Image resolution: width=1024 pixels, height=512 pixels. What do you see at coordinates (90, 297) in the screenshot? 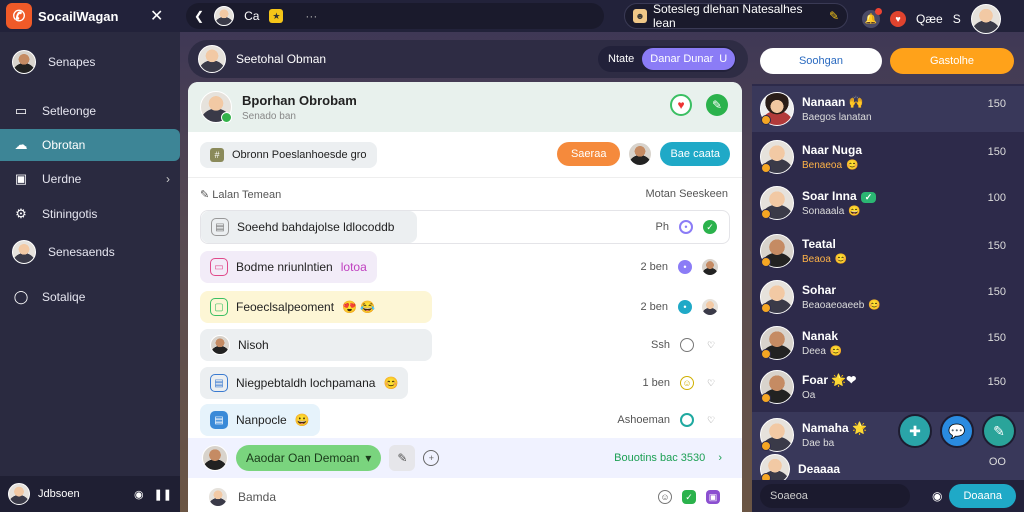
I see `sidebar-item-sotaliqe: ◯ Sotaliqe` at bounding box center [90, 297].